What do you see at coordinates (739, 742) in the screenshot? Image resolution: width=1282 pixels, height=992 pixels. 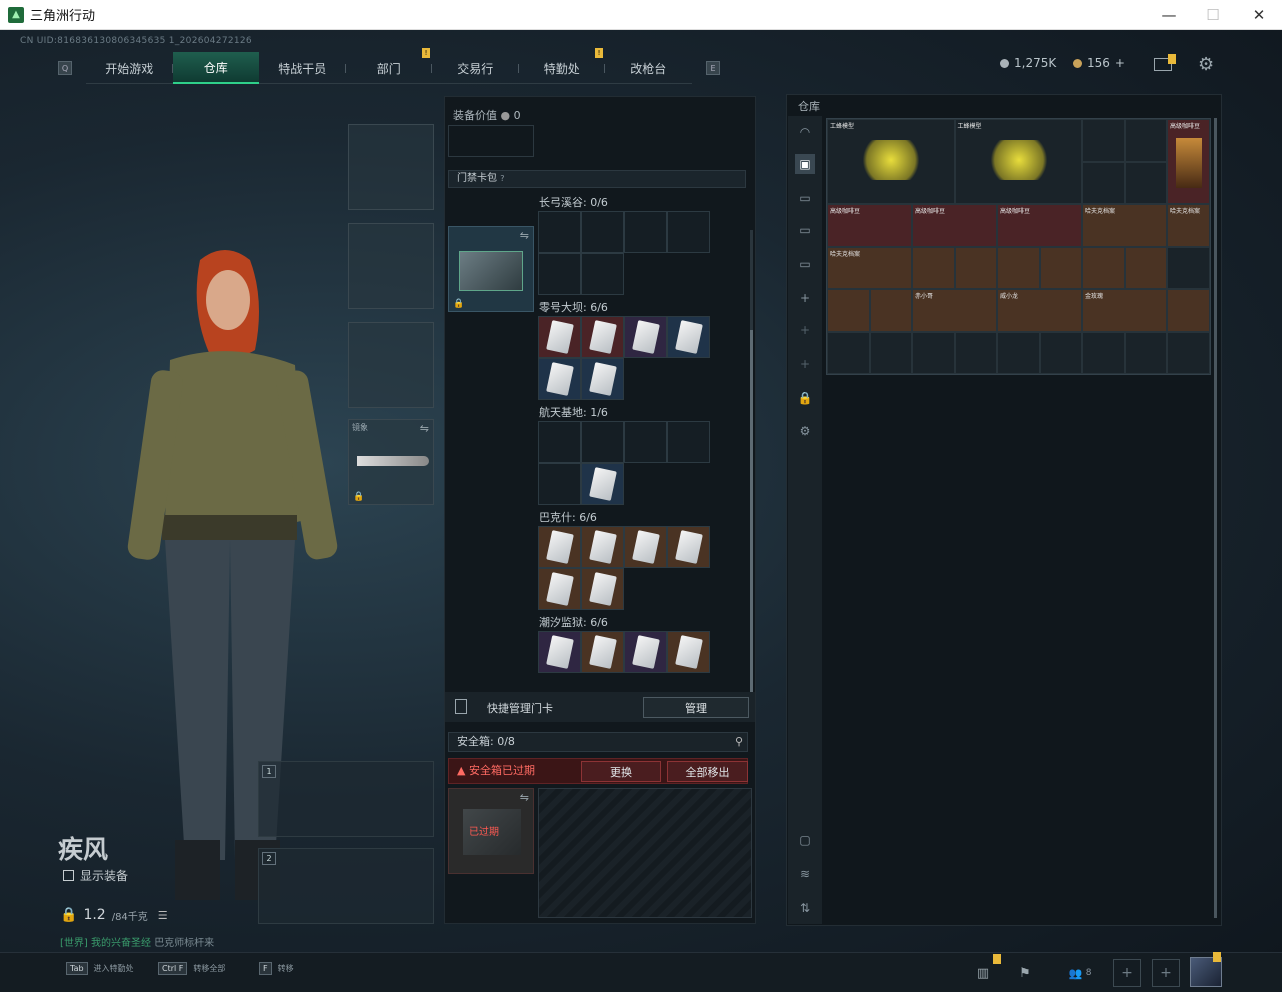 I see `pin-icon: ⚲` at bounding box center [739, 742].